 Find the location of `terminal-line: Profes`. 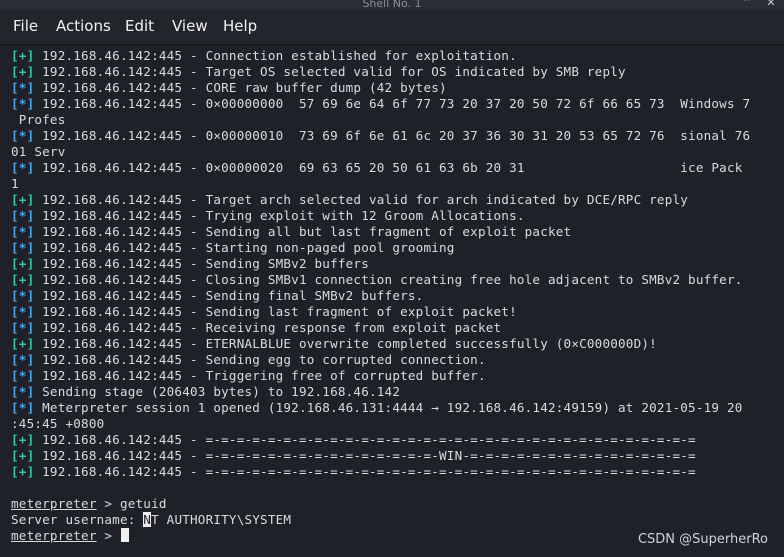

terminal-line: Profes is located at coordinates (396, 120).